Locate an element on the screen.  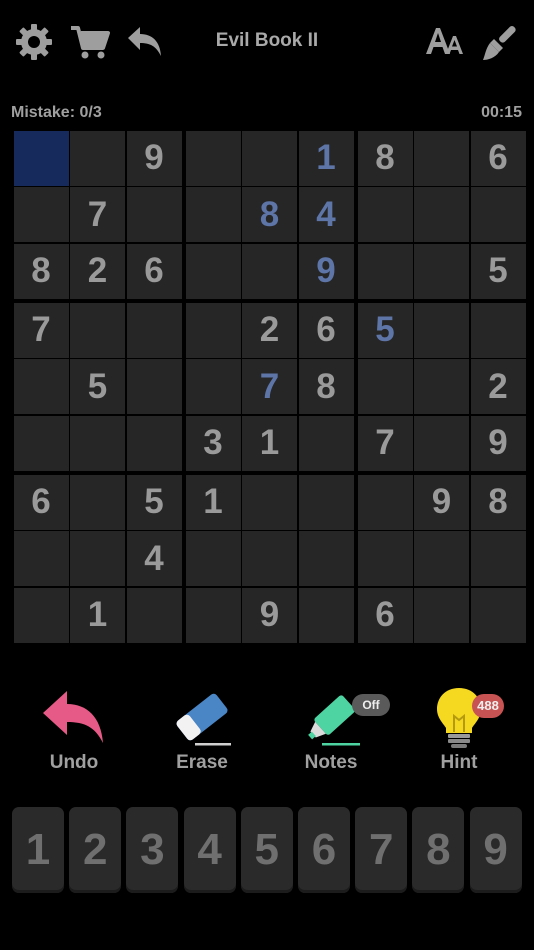
number-key: 5 is located at coordinates (266, 850).